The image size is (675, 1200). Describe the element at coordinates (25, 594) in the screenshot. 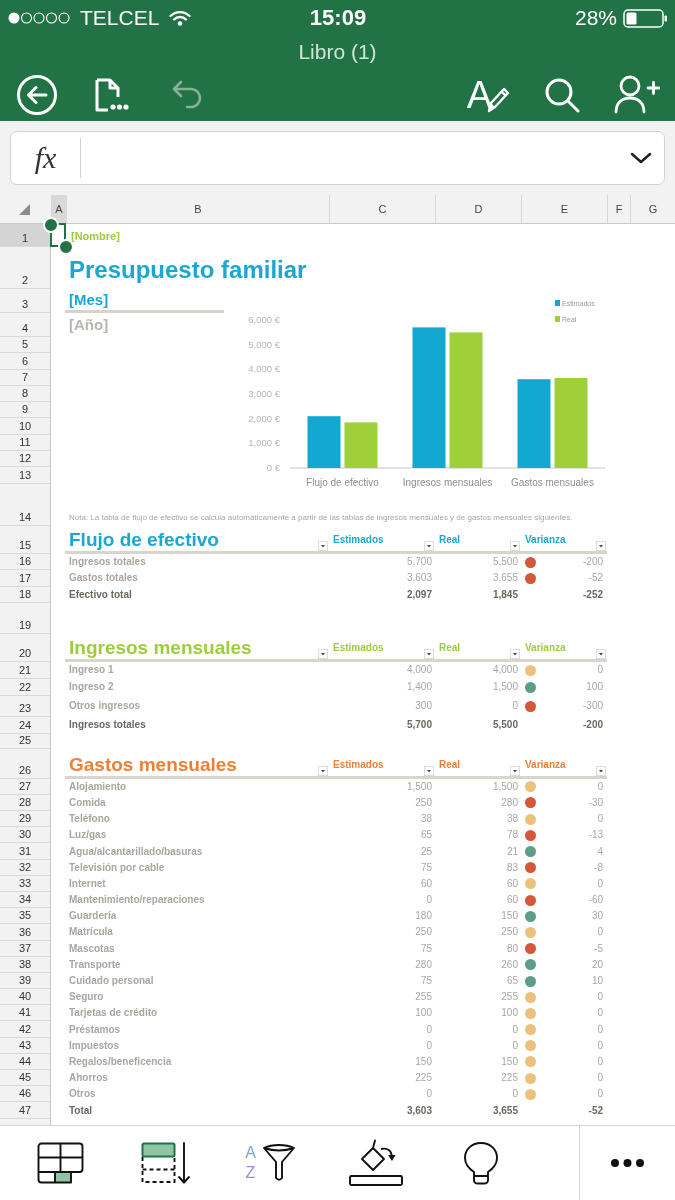

I see `row-header: 18` at that location.